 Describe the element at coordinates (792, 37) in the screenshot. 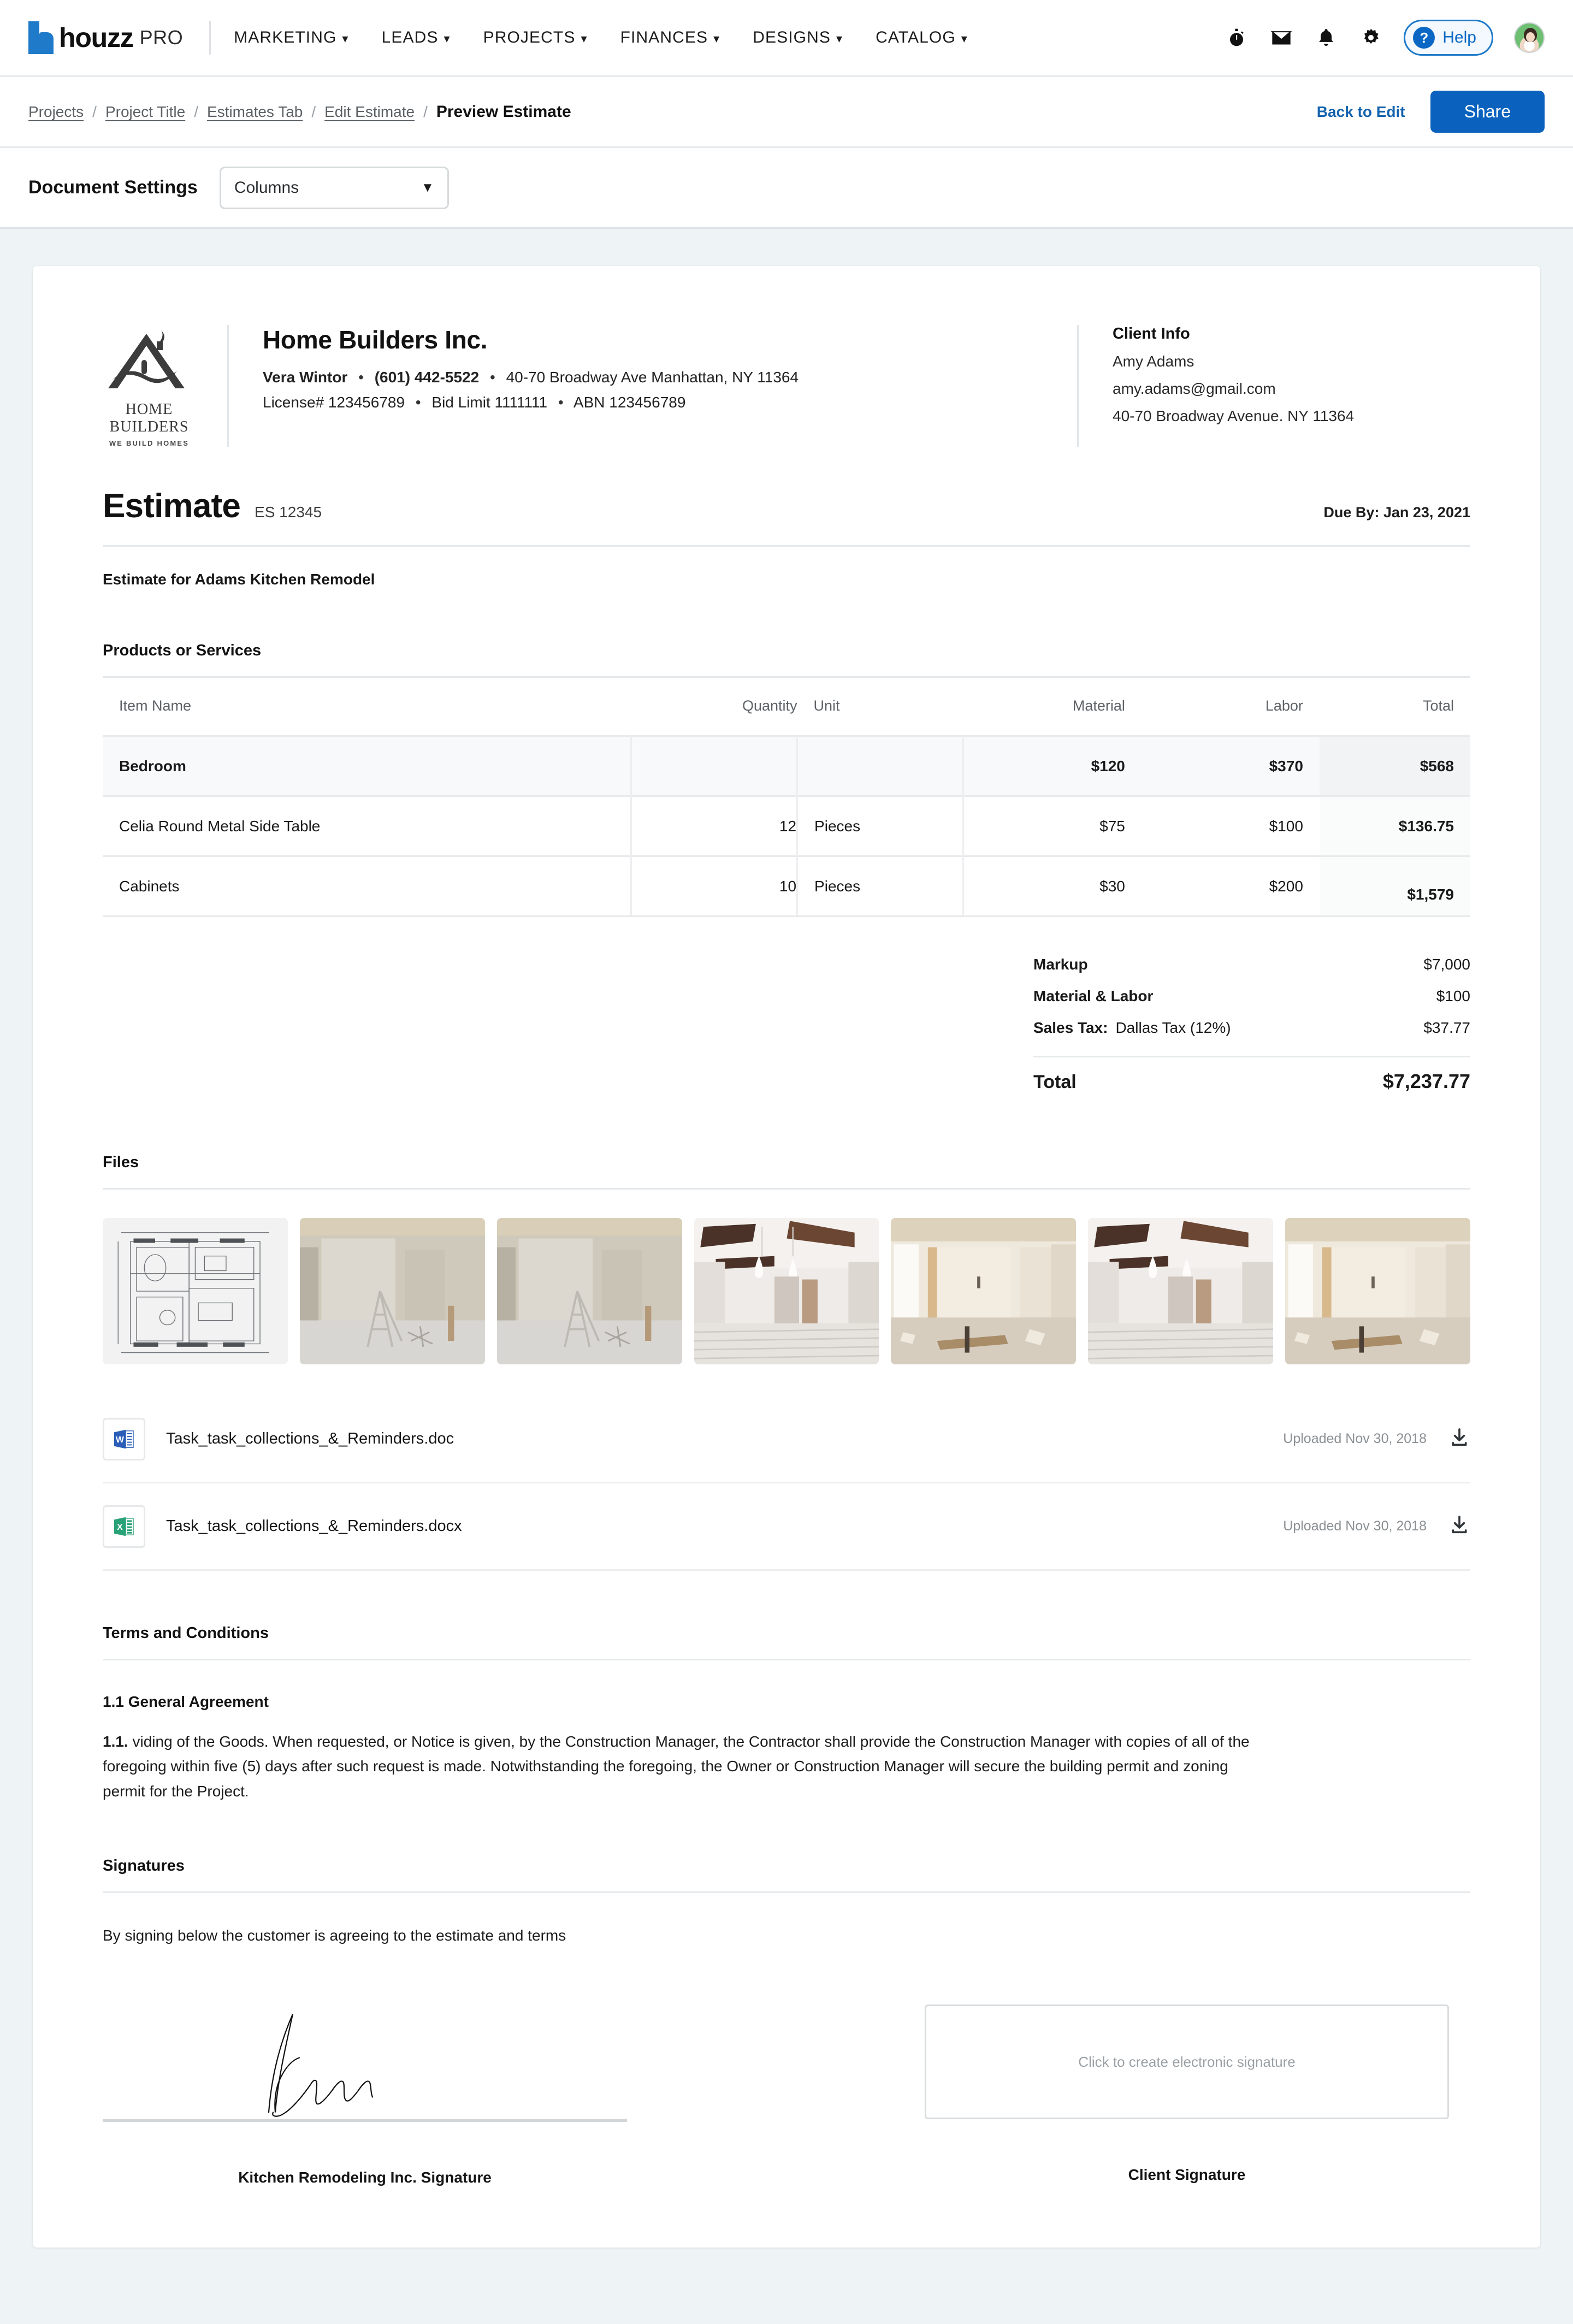

I see `nav-item-designs-label: DESIGNS` at that location.